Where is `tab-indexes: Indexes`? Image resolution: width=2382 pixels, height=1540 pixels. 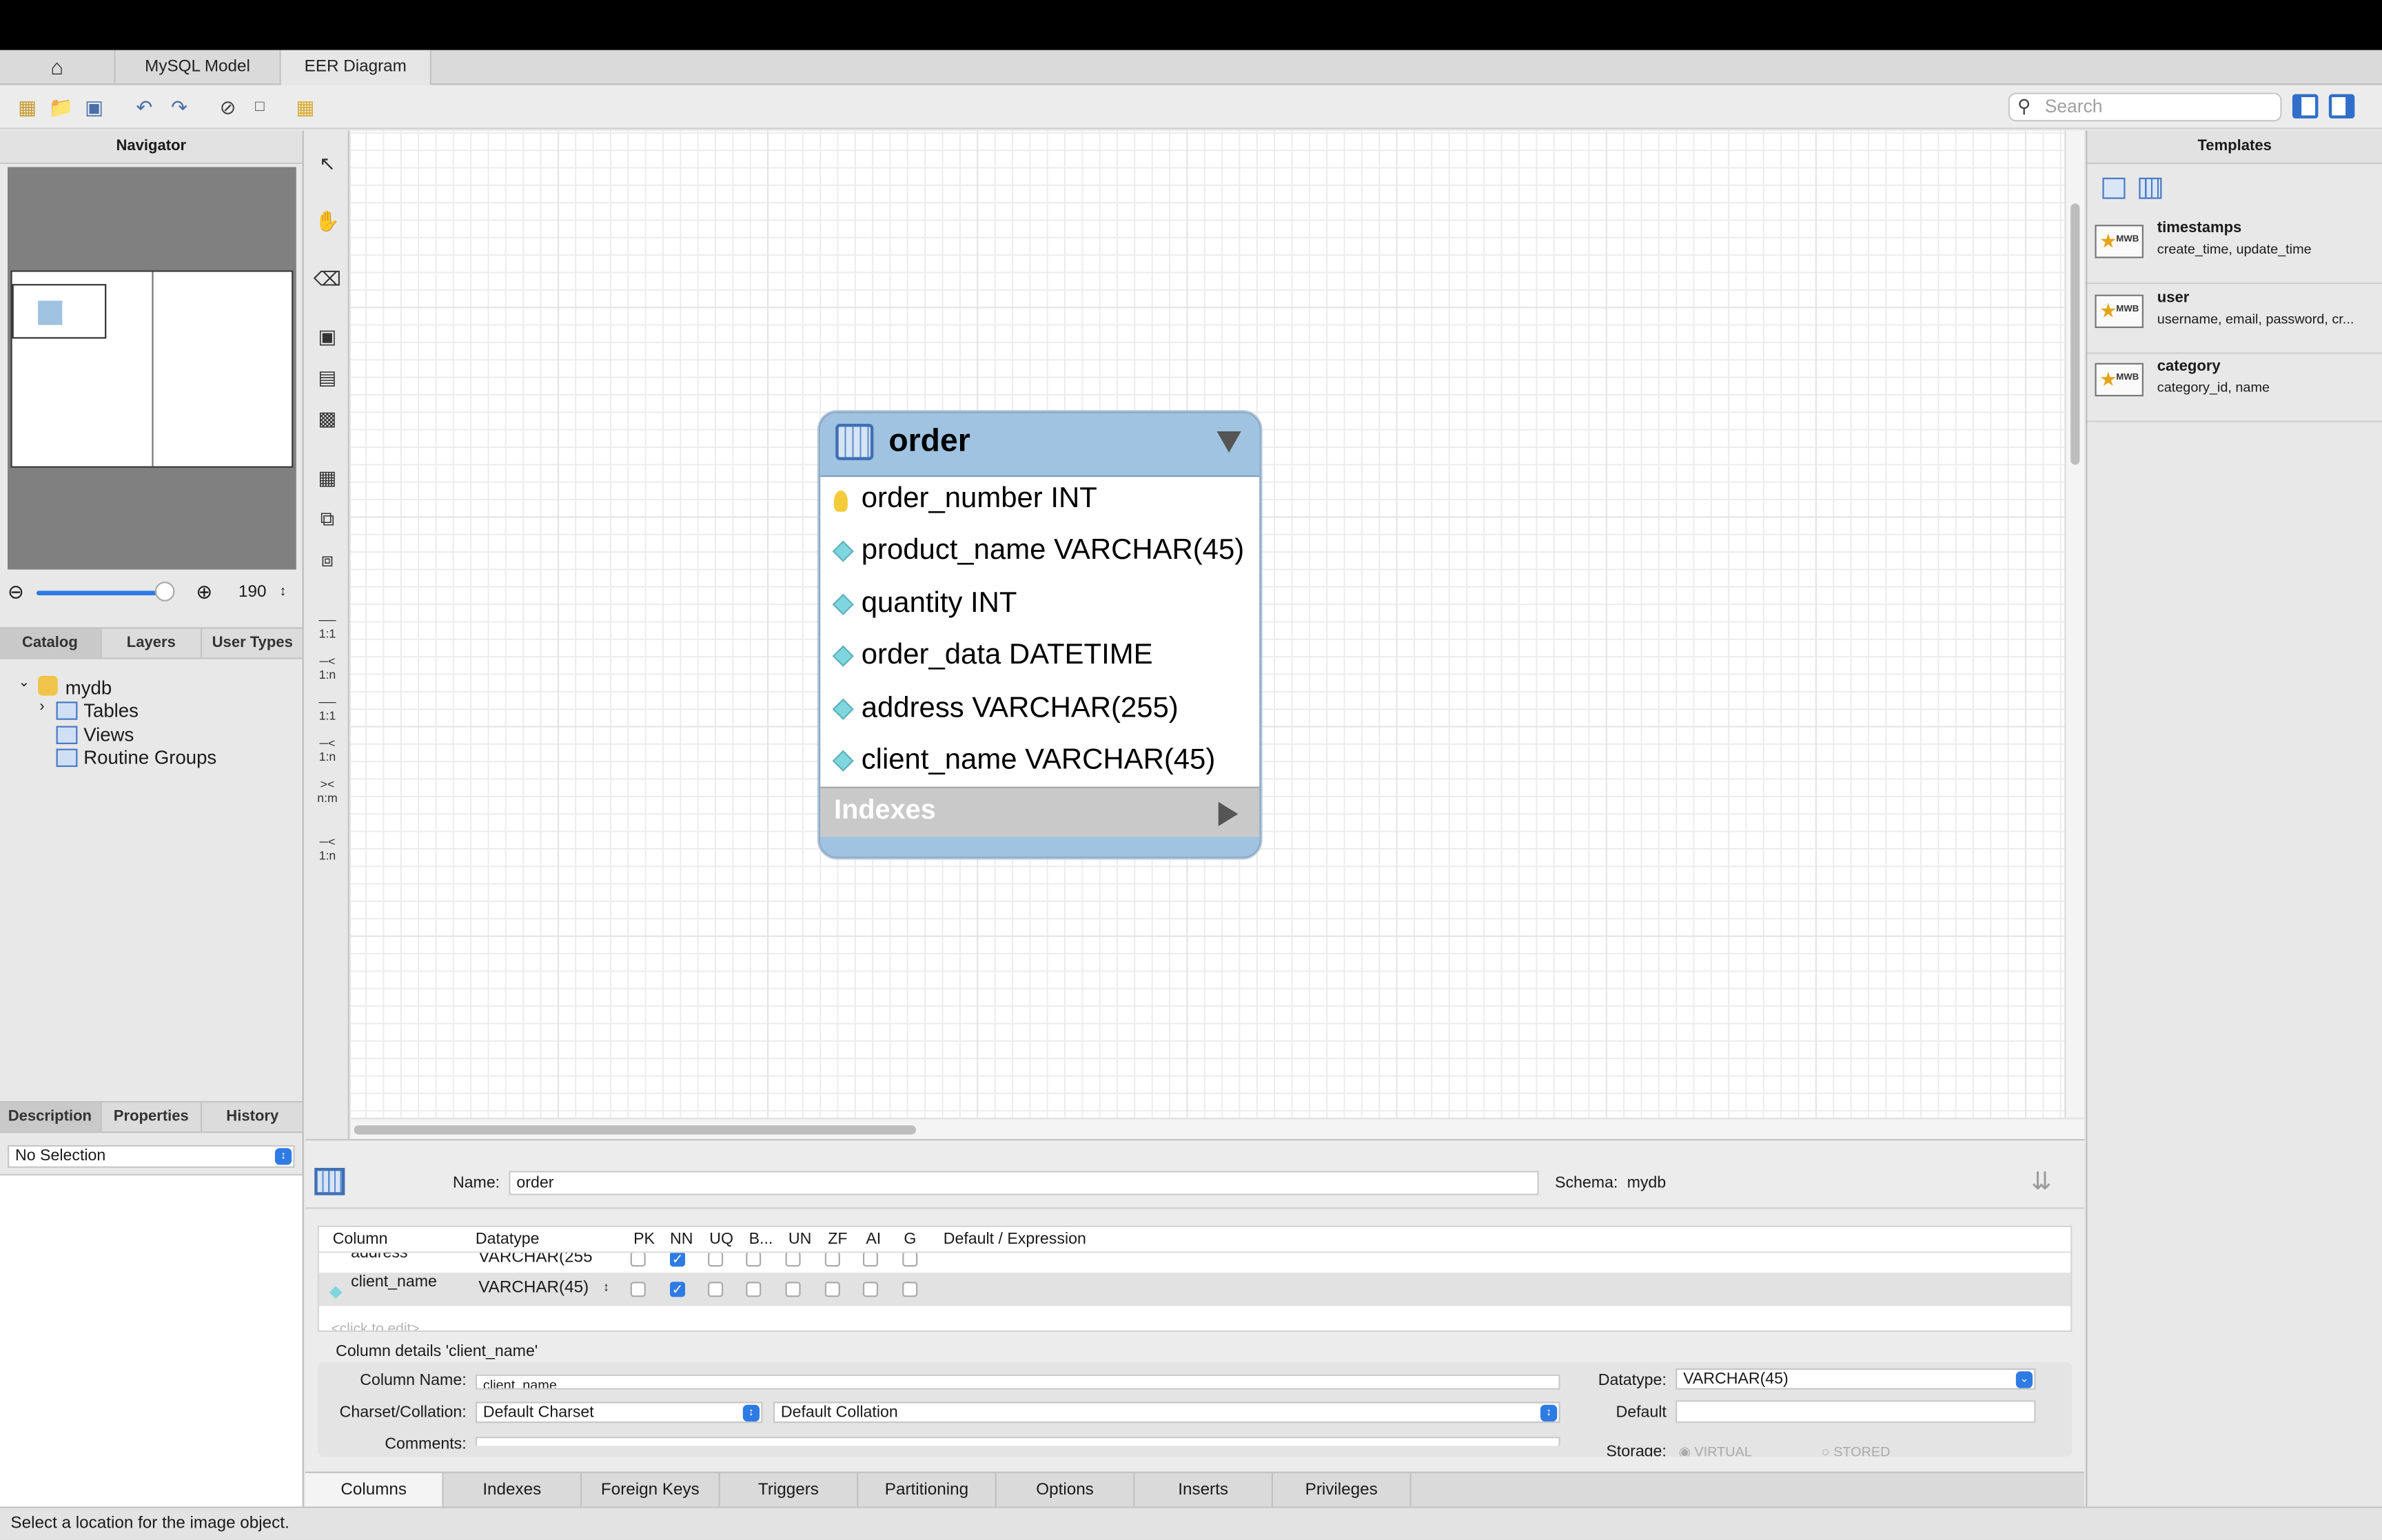
tab-indexes: Indexes is located at coordinates (513, 1490).